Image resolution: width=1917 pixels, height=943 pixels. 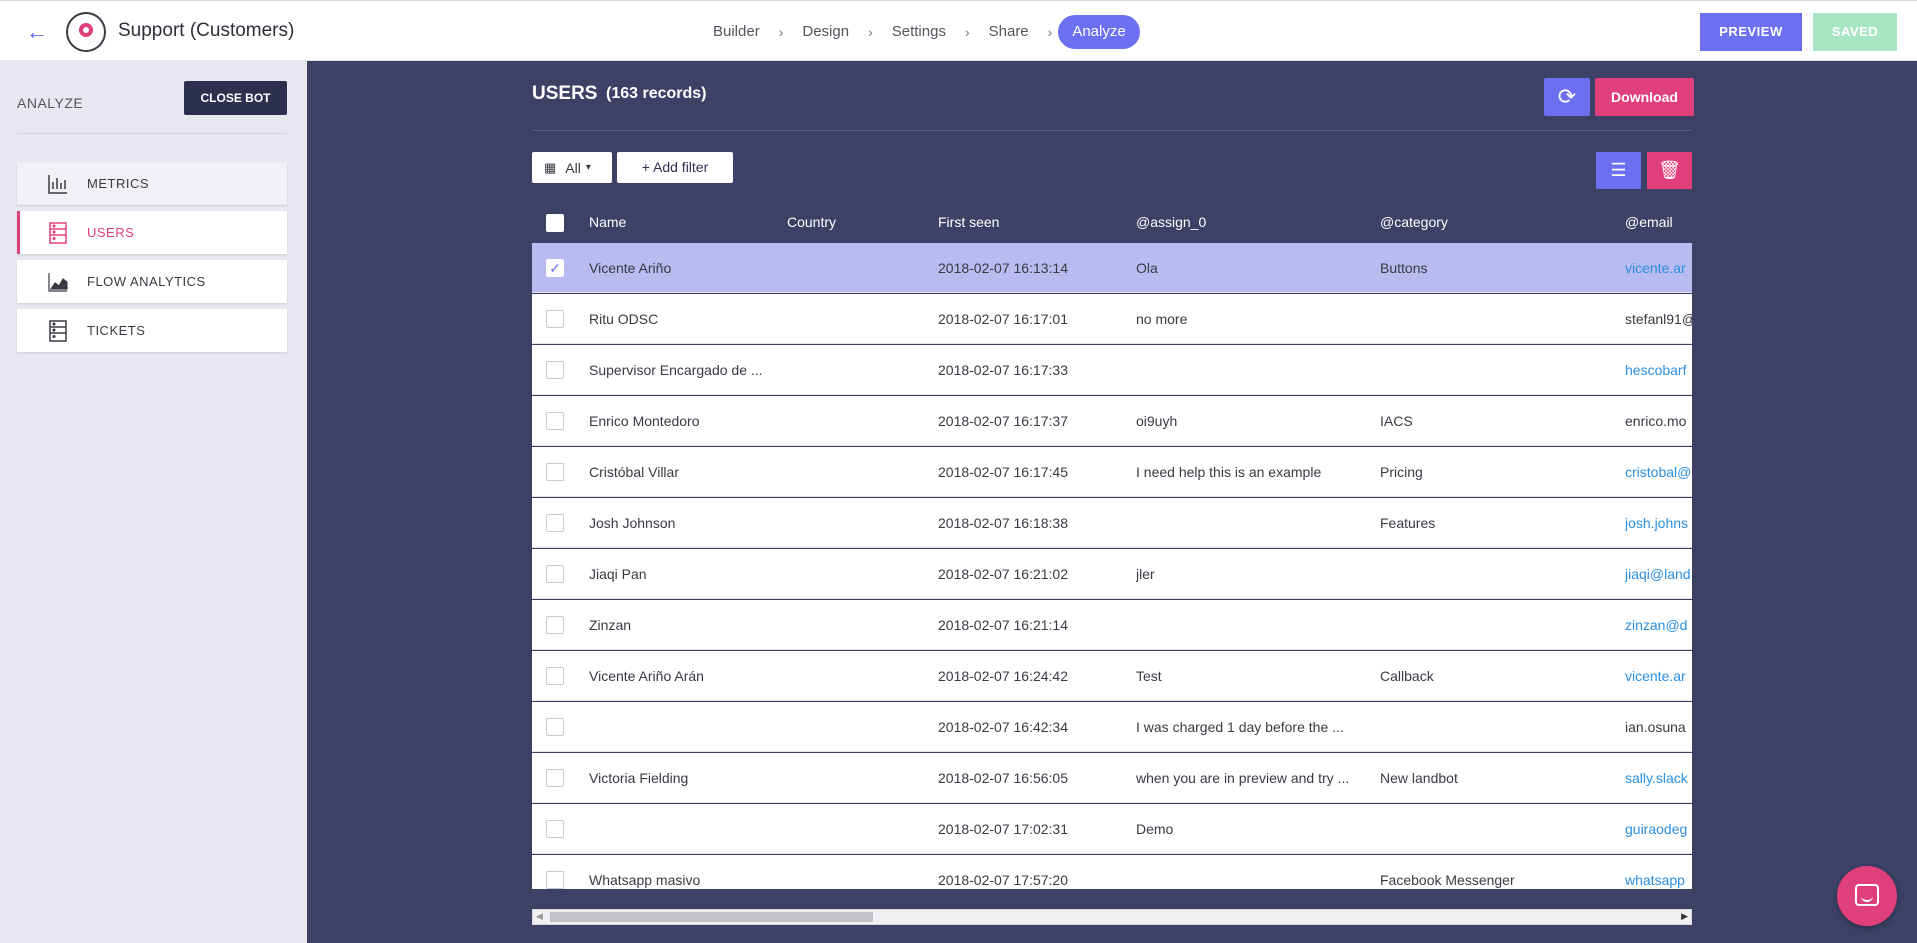 What do you see at coordinates (1112, 917) in the screenshot?
I see `horizontal-scrollbar: ◀ ▶` at bounding box center [1112, 917].